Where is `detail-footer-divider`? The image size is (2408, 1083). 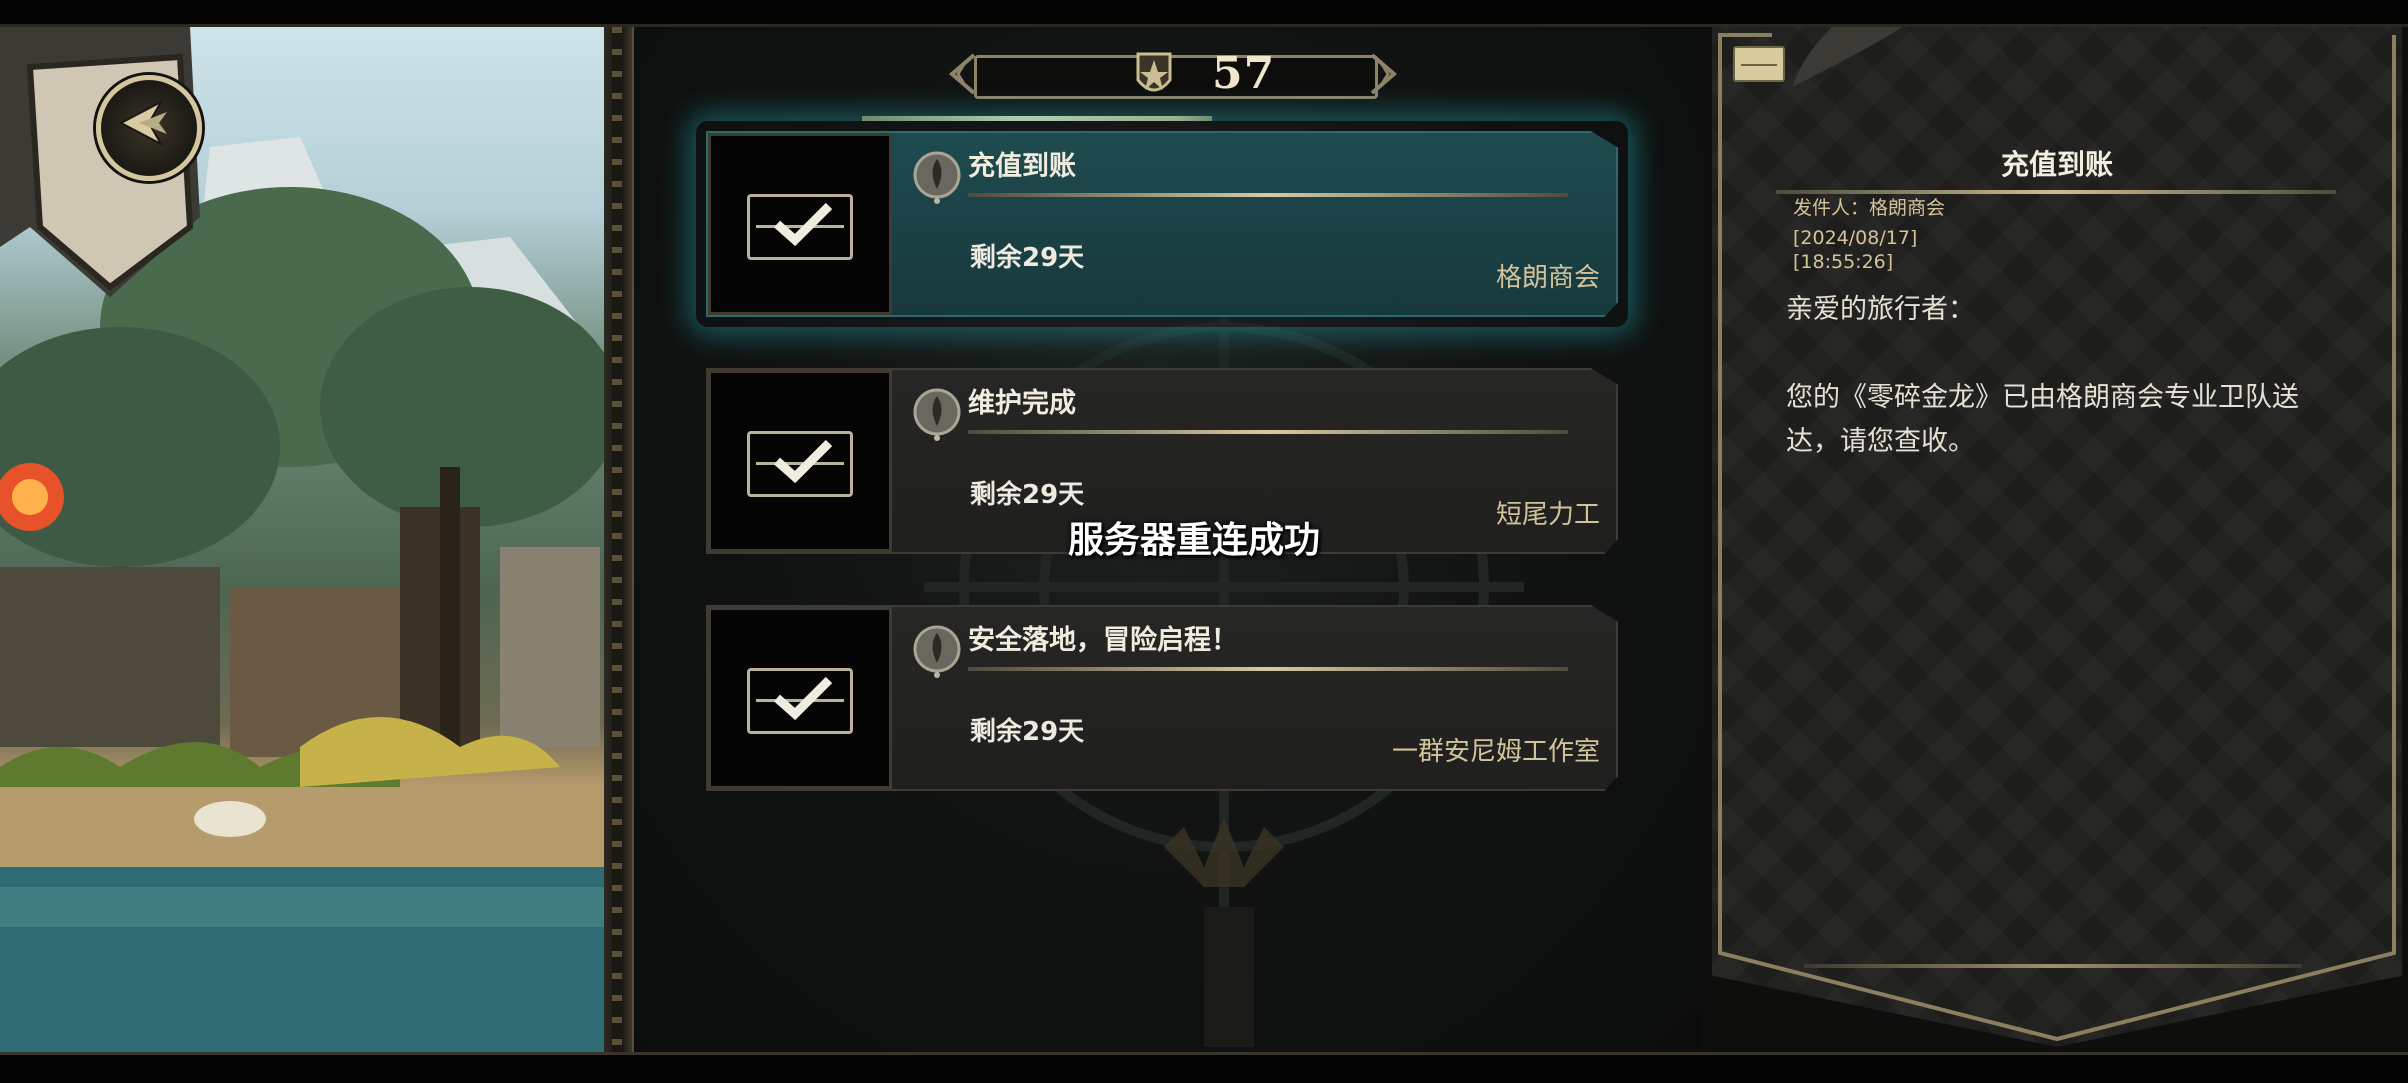 detail-footer-divider is located at coordinates (2053, 966).